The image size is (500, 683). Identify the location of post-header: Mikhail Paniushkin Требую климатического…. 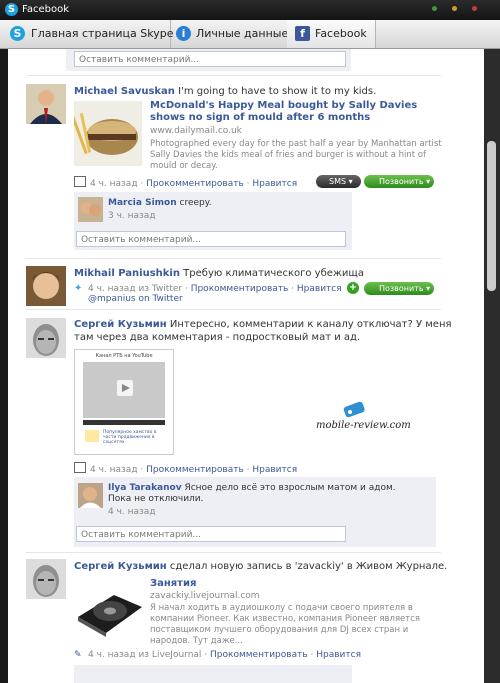
(274, 273).